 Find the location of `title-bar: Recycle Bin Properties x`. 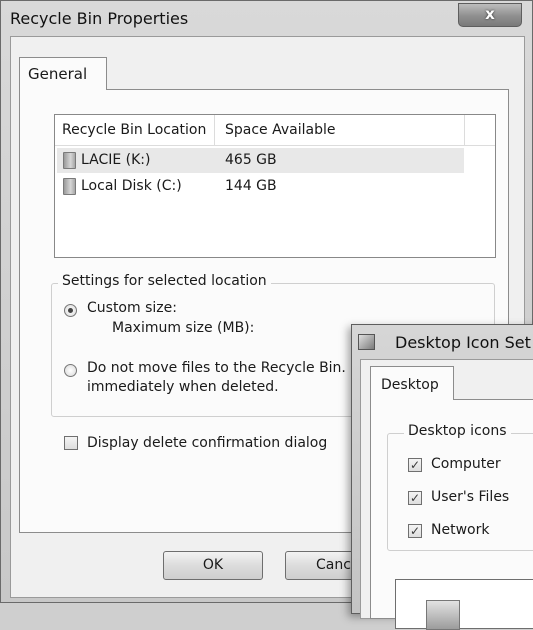

title-bar: Recycle Bin Properties x is located at coordinates (266, 19).